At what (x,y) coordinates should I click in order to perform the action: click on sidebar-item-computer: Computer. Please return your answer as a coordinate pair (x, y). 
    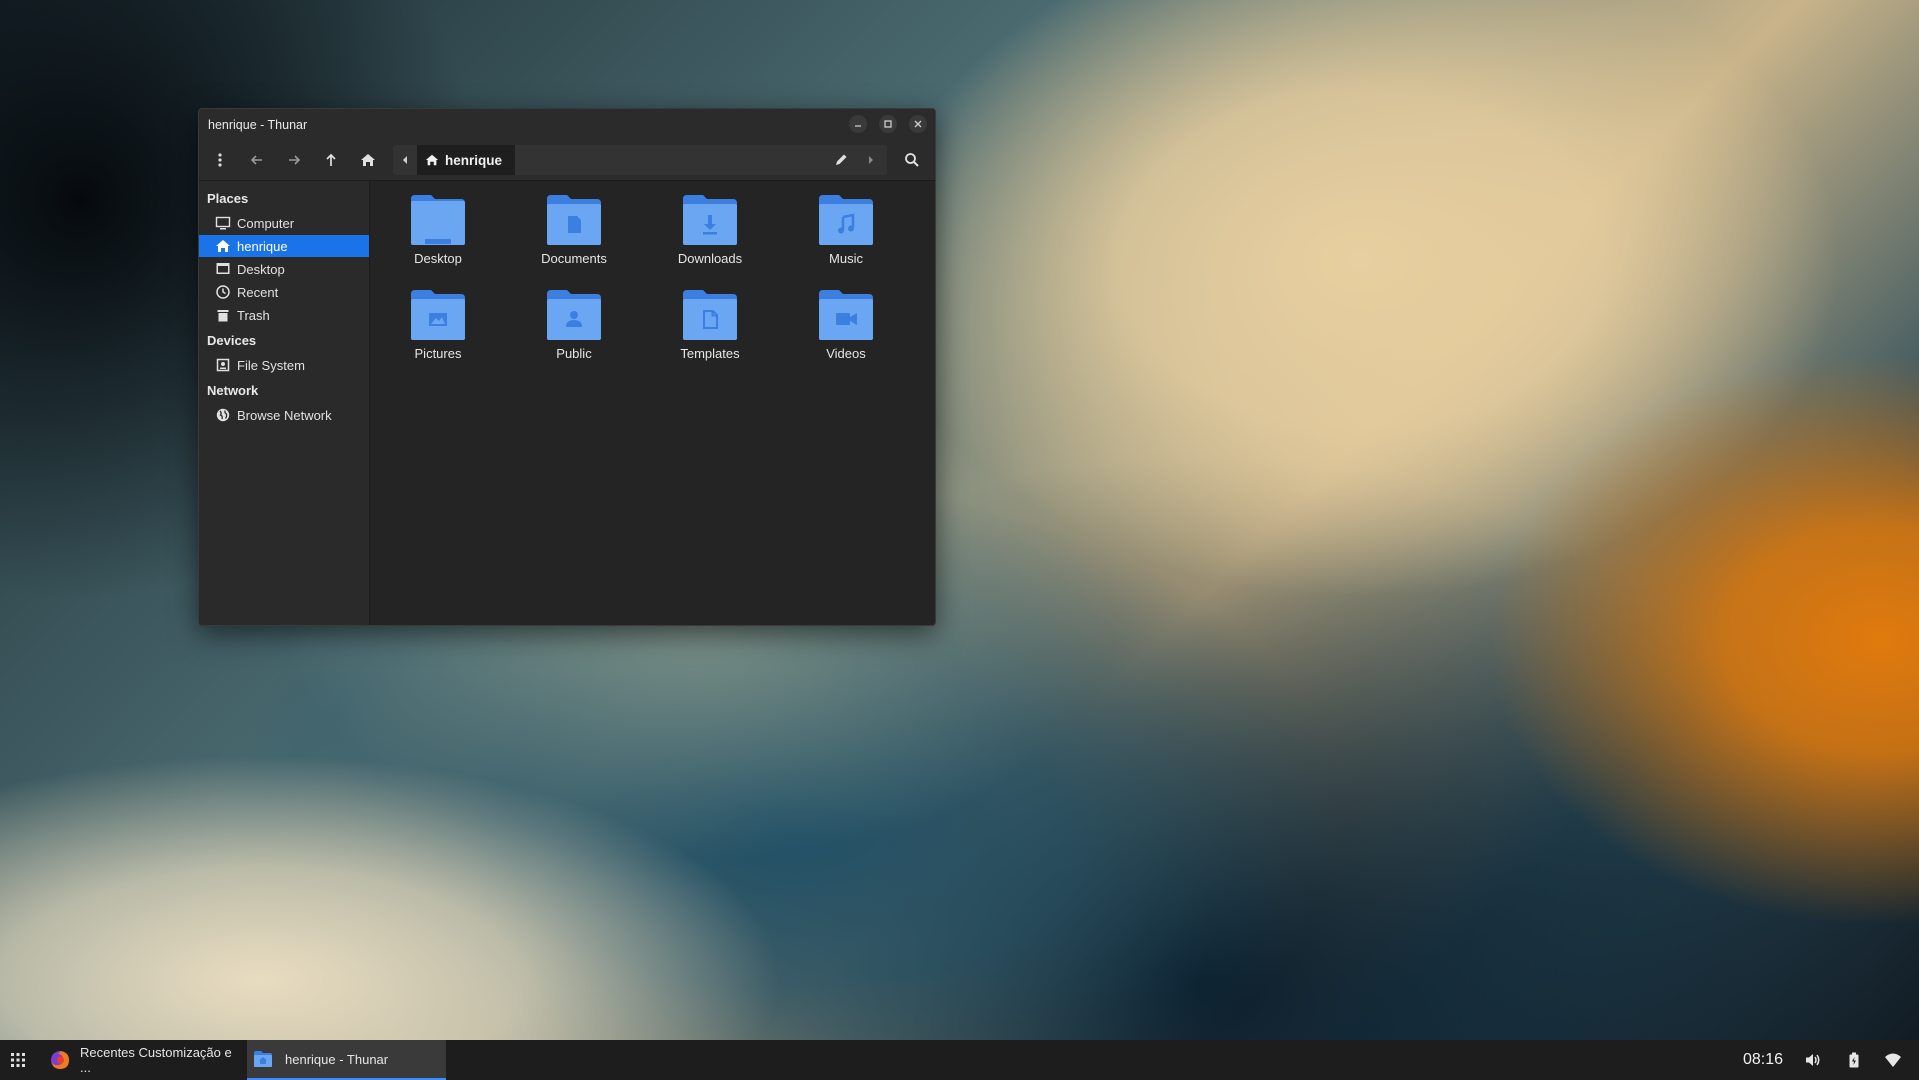
    Looking at the image, I should click on (284, 223).